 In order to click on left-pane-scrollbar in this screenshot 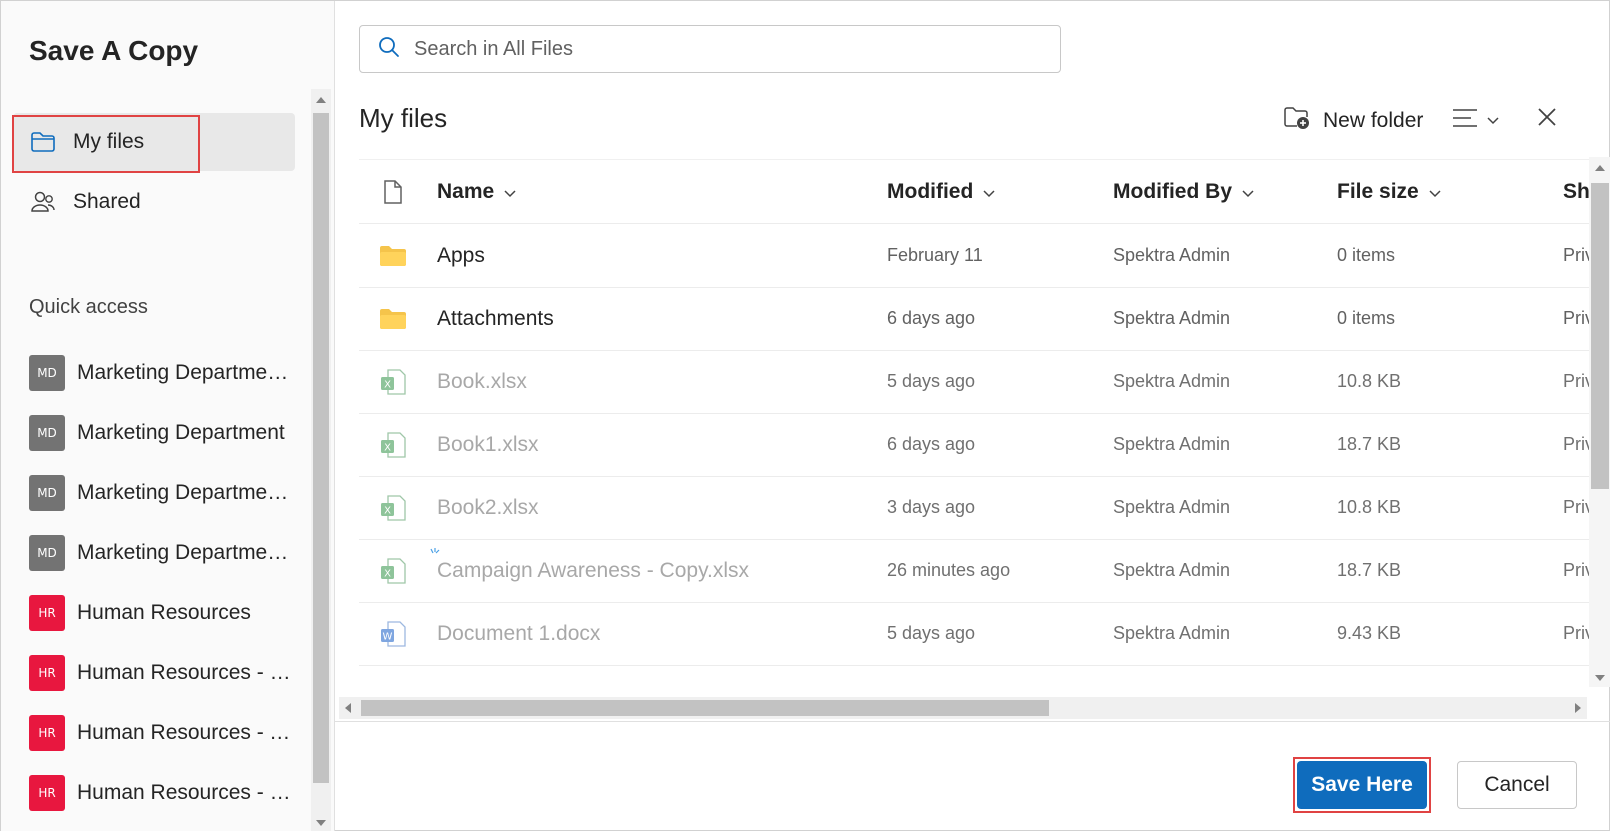, I will do `click(321, 460)`.